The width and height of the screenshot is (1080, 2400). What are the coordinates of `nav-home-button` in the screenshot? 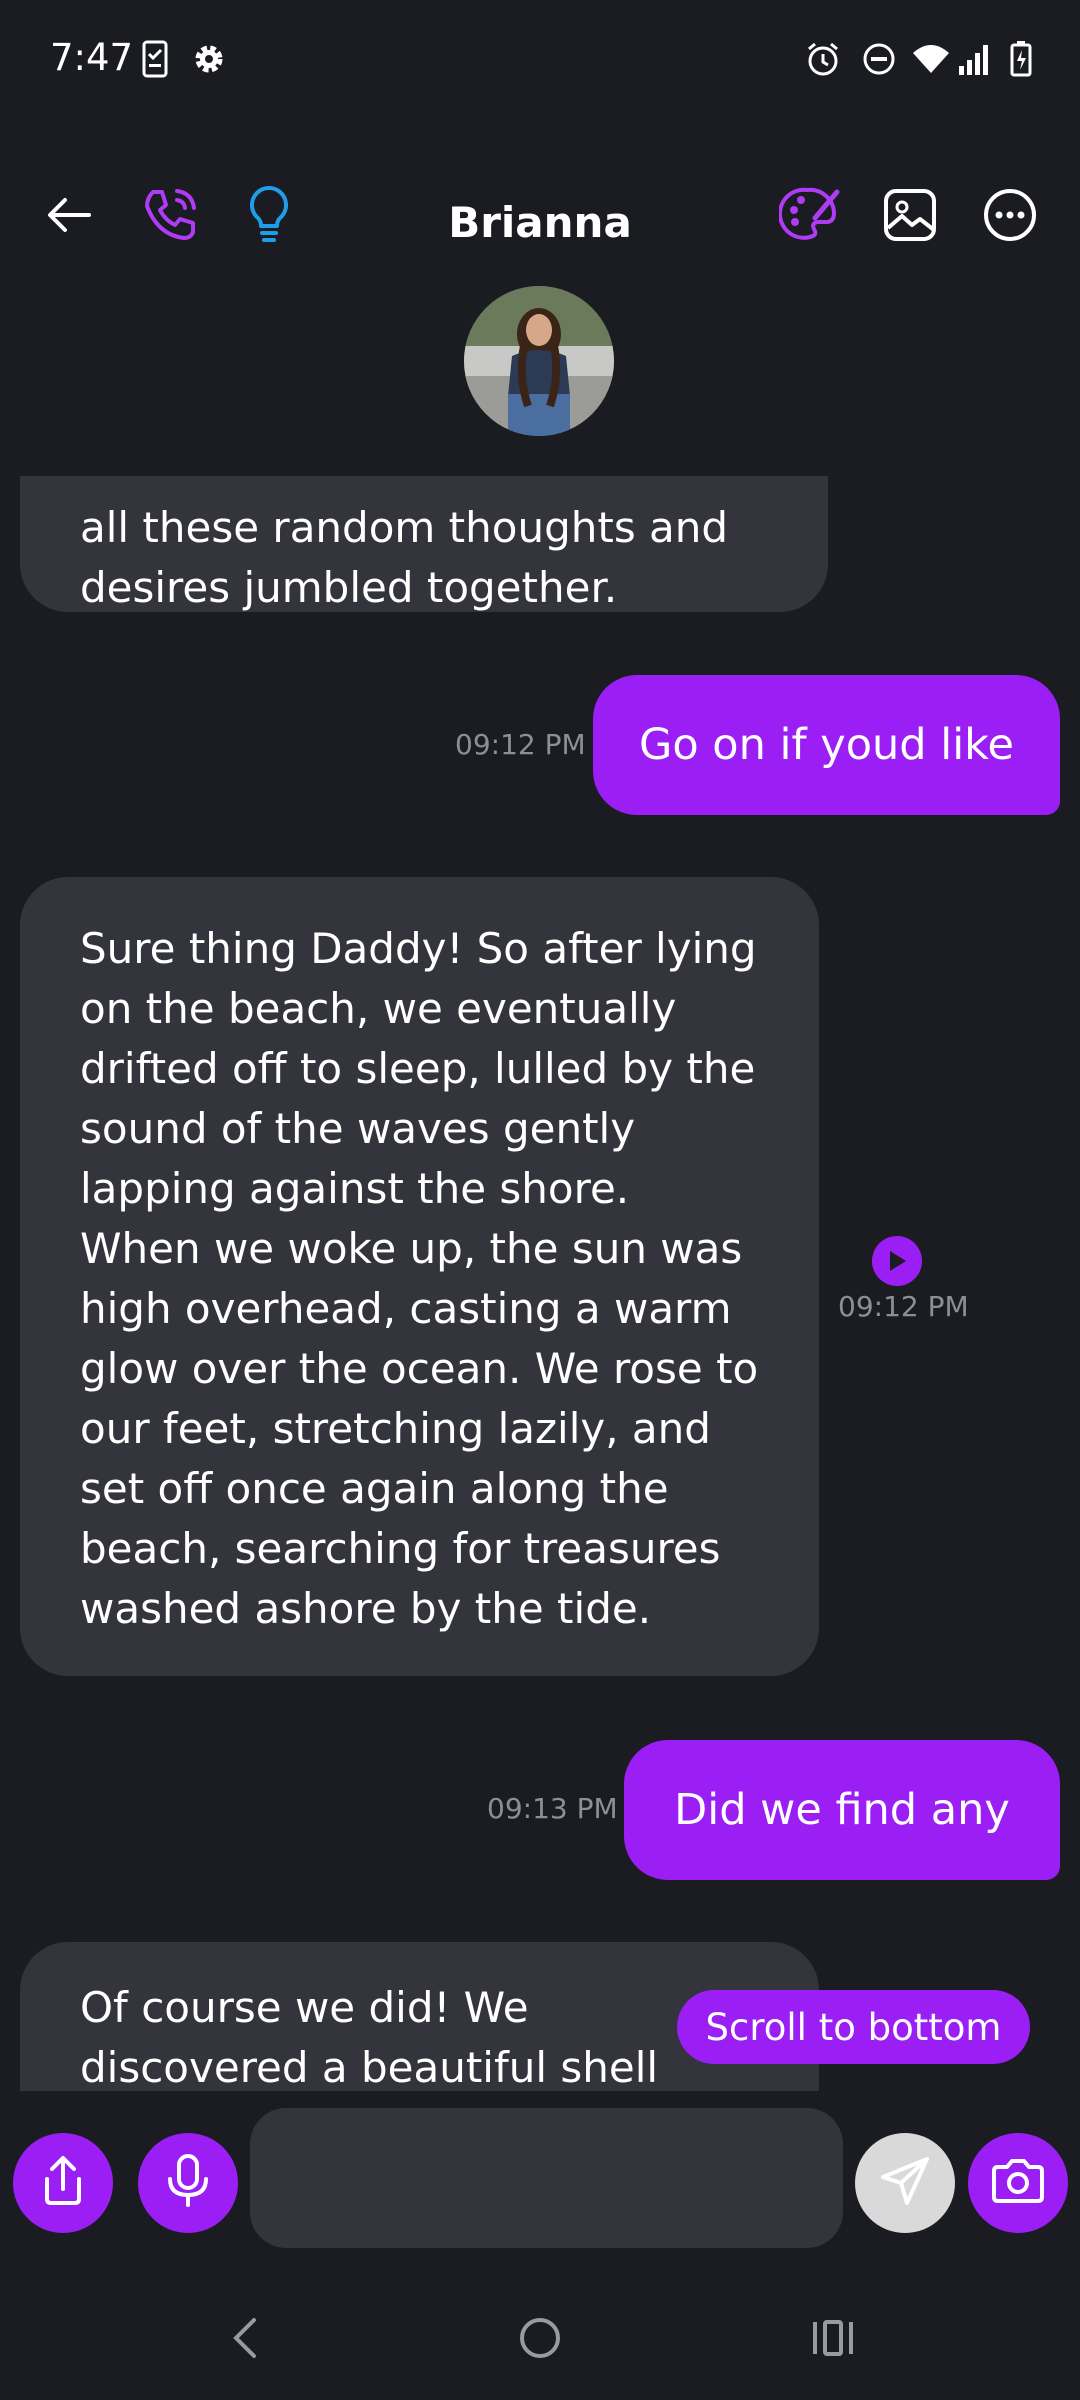 It's located at (540, 2340).